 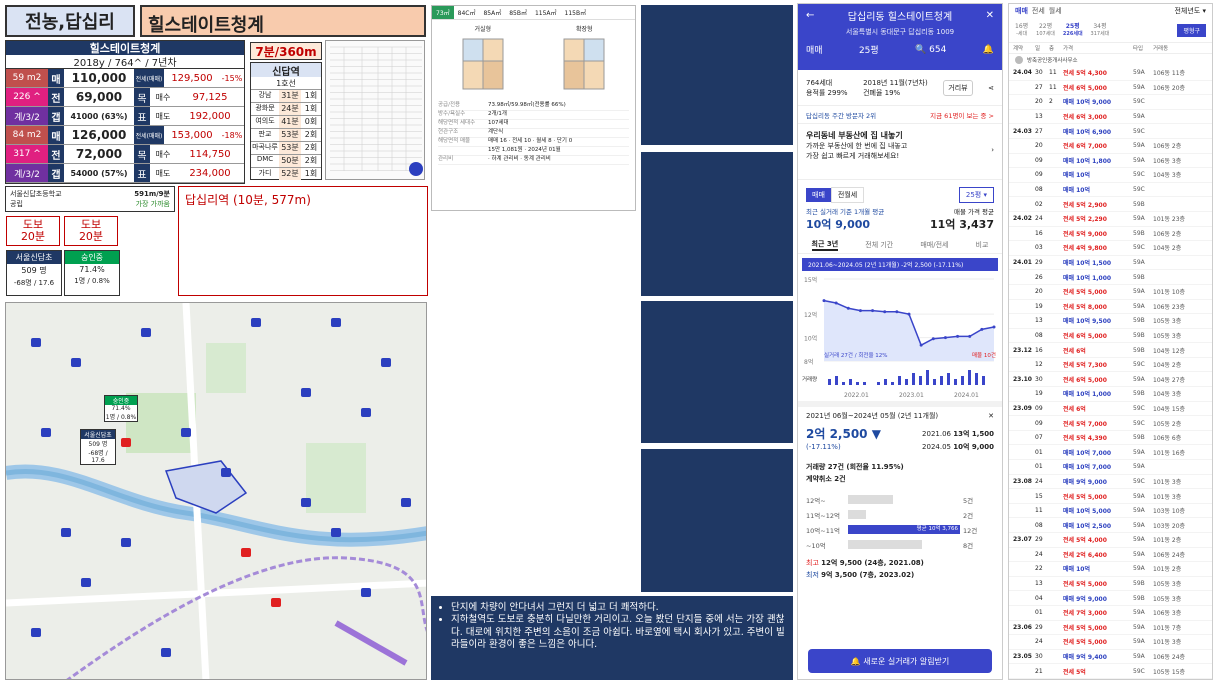 I want to click on period-tab: 전체 기간, so click(x=879, y=245).